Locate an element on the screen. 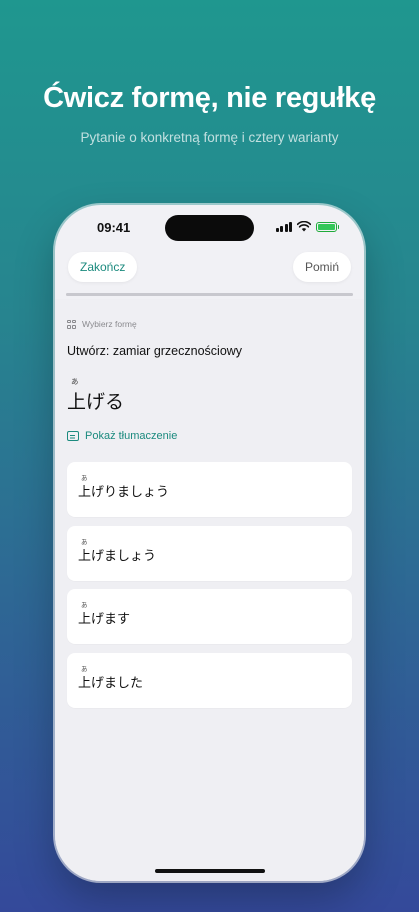  status-bar: 09:41 is located at coordinates (209, 227).